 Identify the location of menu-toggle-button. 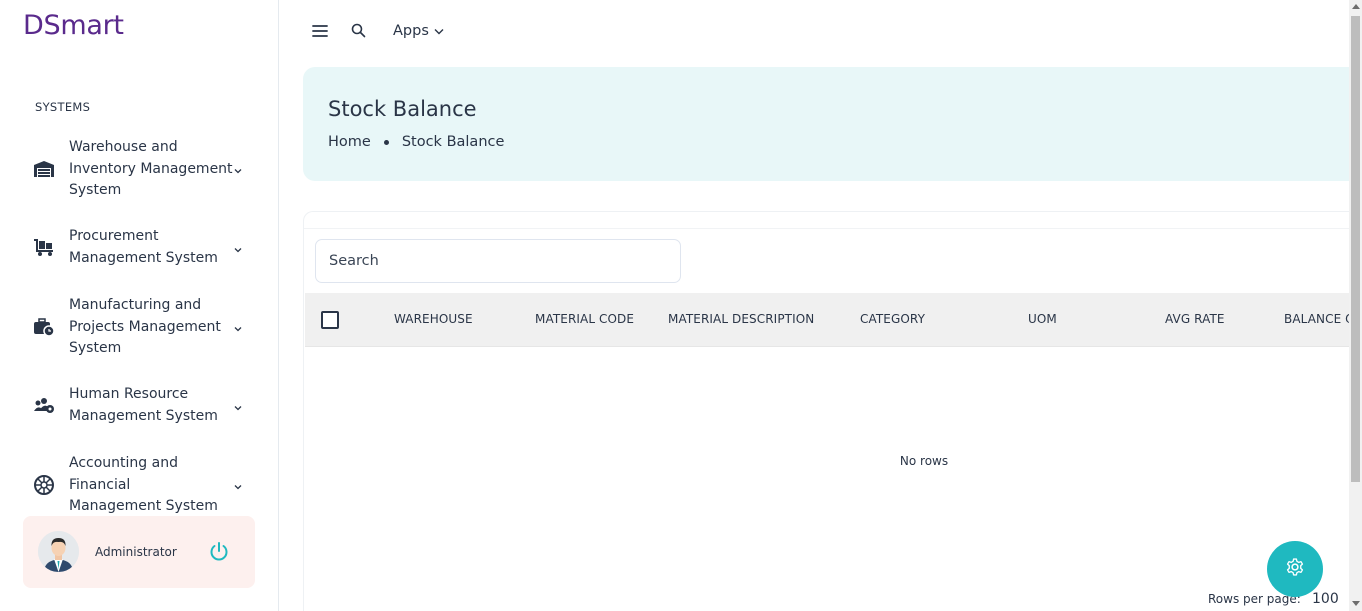
(320, 32).